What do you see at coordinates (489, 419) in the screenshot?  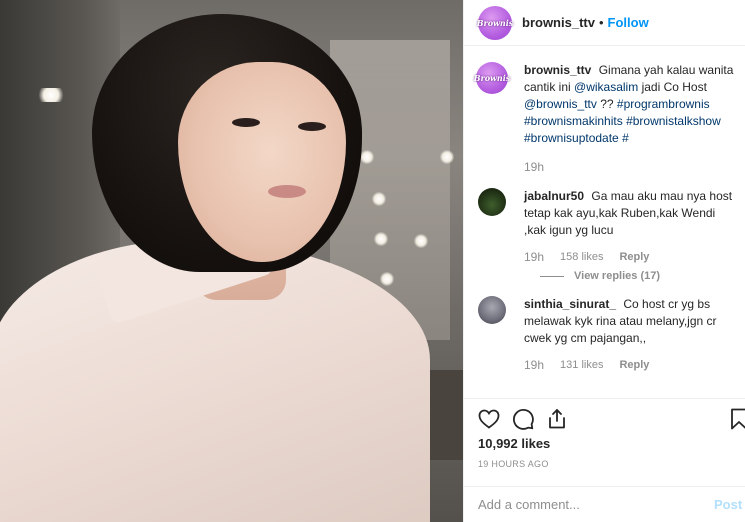 I see `heart-icon` at bounding box center [489, 419].